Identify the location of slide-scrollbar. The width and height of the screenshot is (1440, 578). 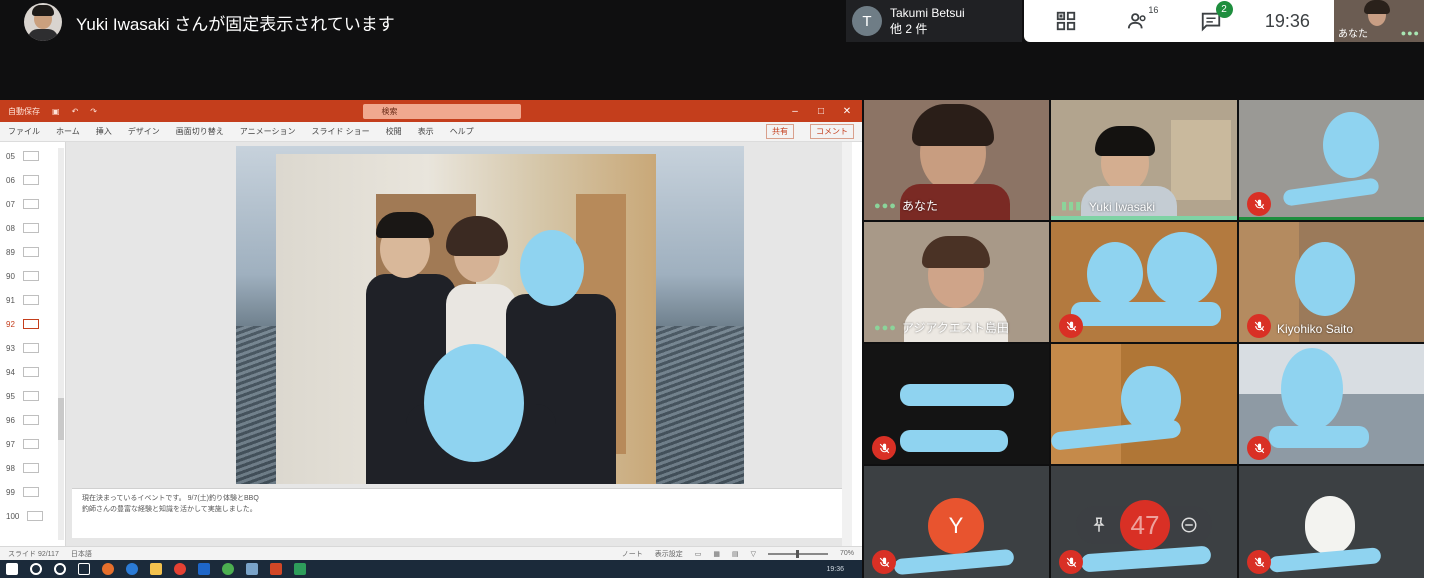
(847, 344).